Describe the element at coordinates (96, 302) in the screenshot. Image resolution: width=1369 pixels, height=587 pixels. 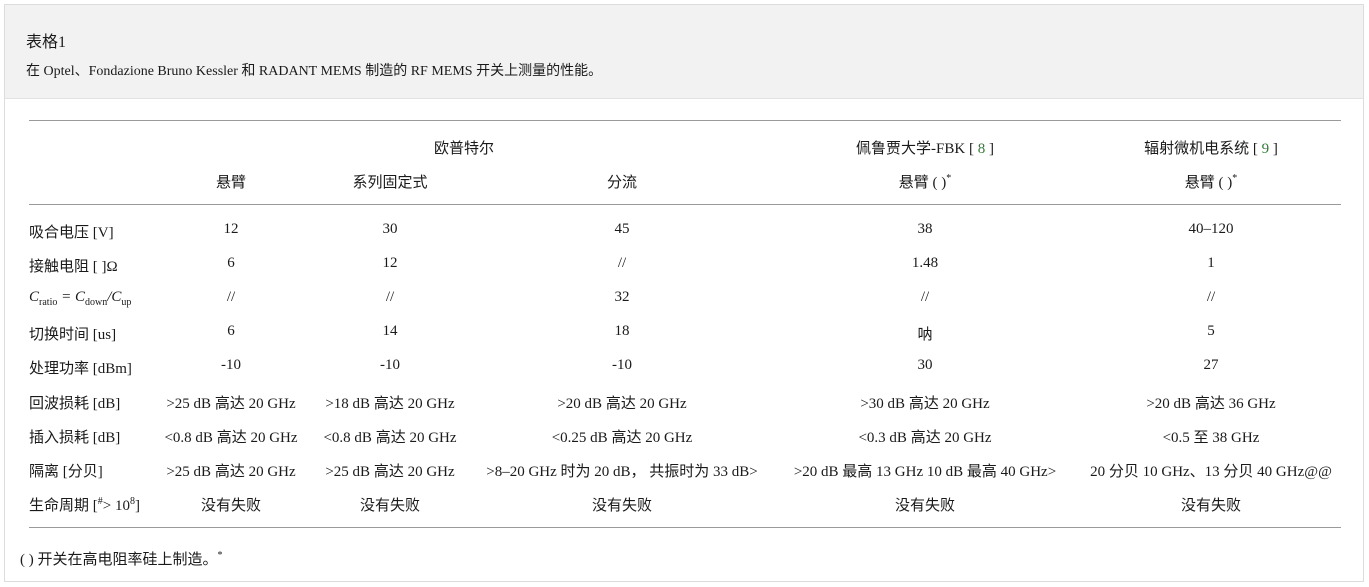
I see `cratio-sub-down: down` at that location.